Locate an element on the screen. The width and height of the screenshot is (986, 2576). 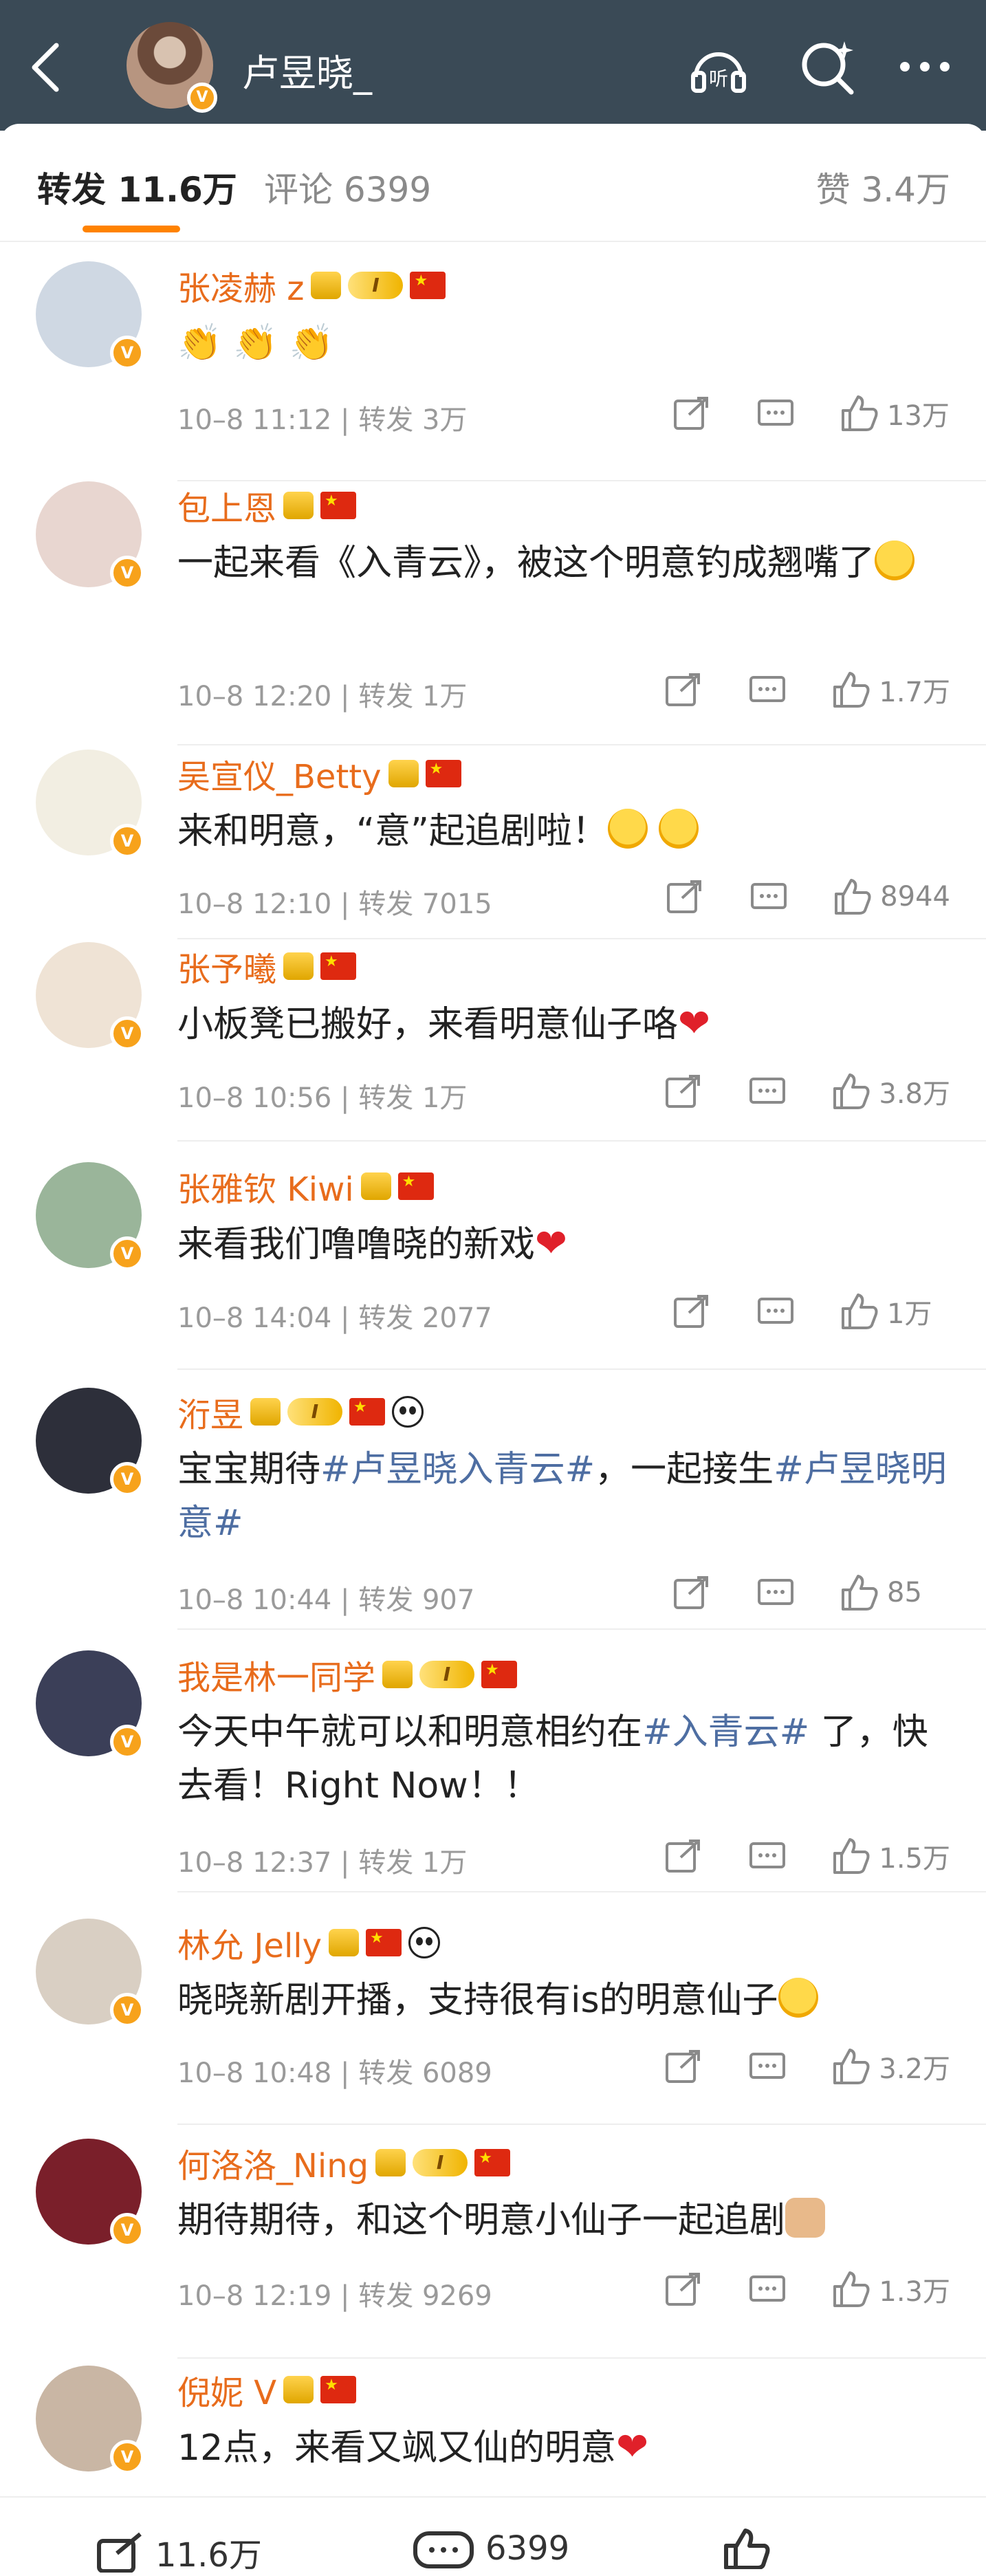
user-name-row: 倪妮 V is located at coordinates (267, 2390).